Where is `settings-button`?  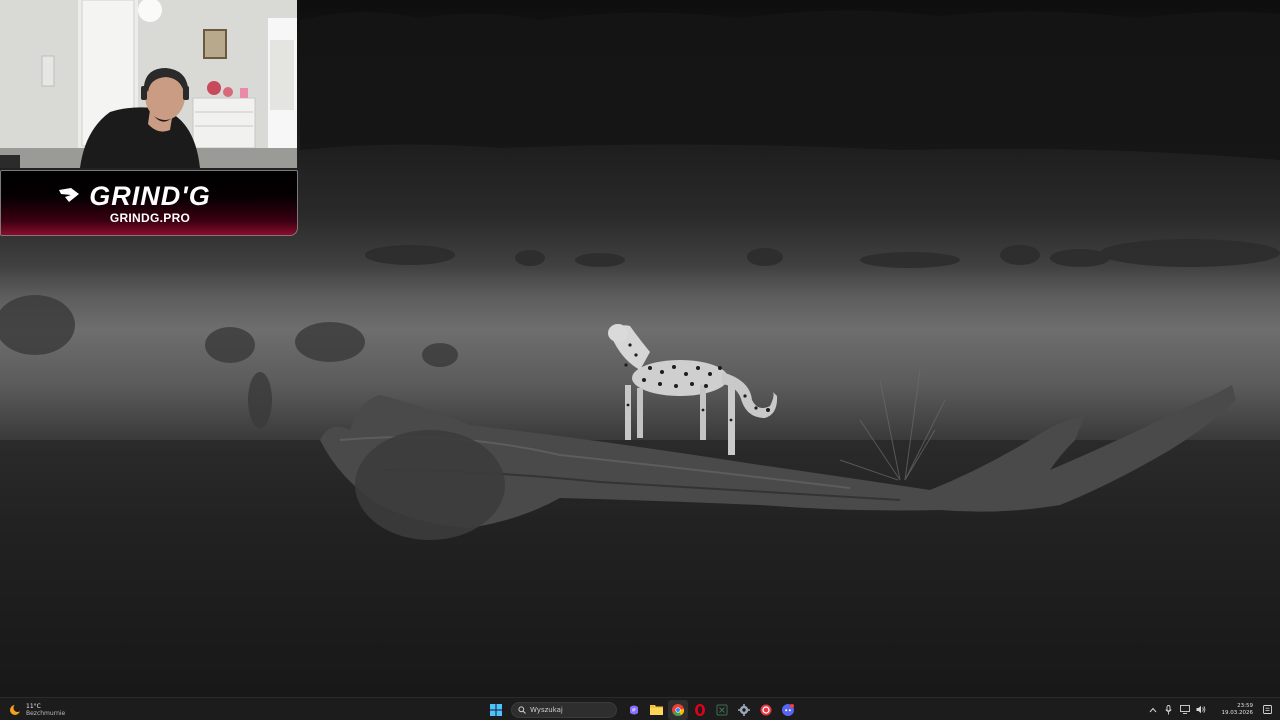 settings-button is located at coordinates (744, 710).